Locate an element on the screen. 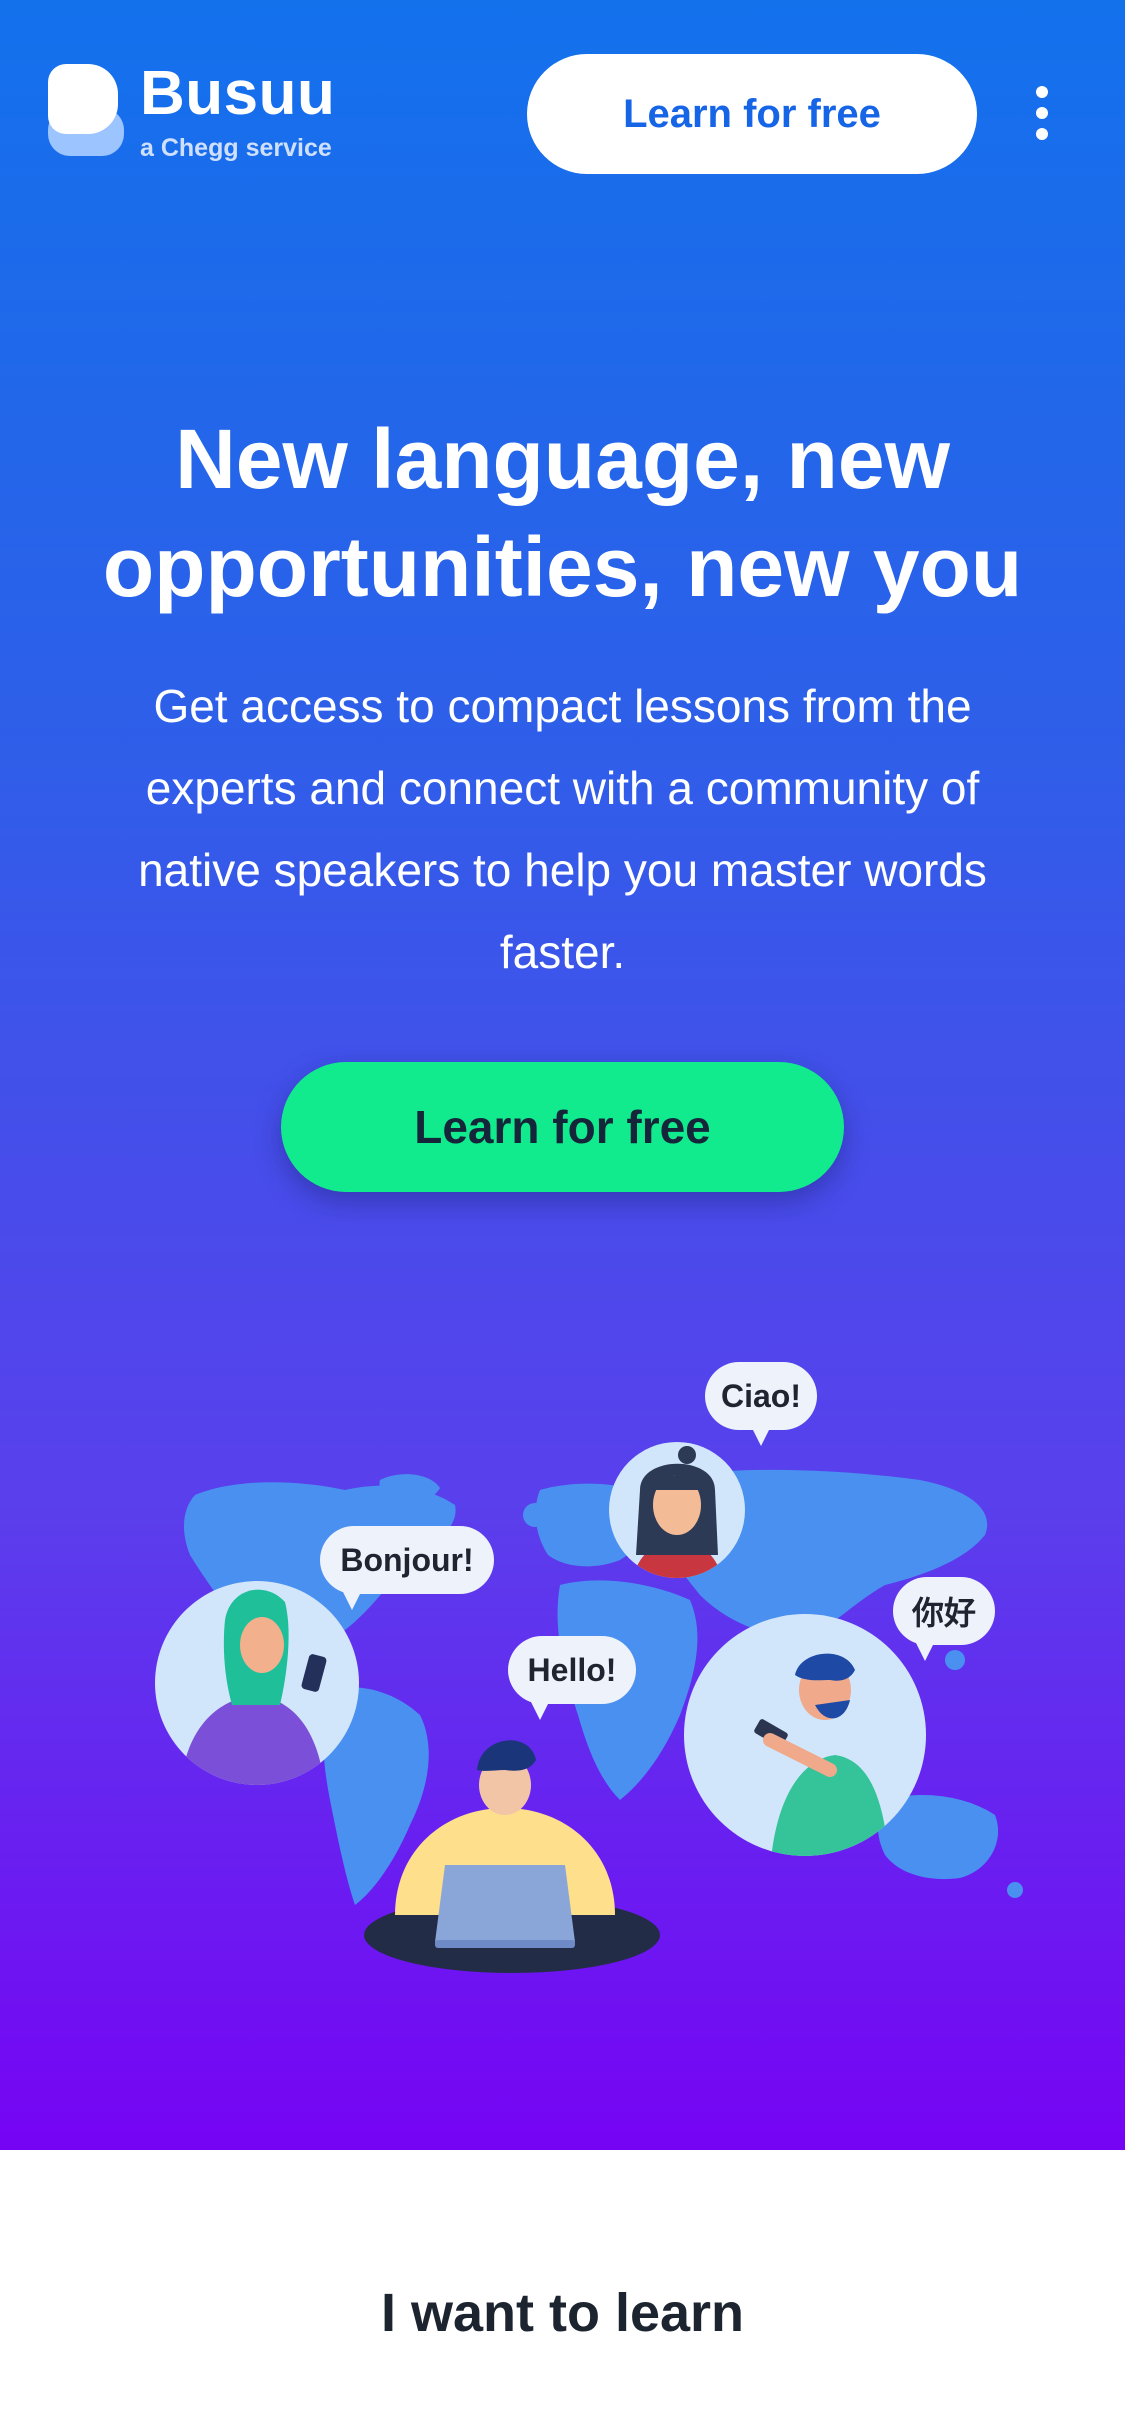  greeting-bubble-bonjour: Bonjour! is located at coordinates (407, 1568).